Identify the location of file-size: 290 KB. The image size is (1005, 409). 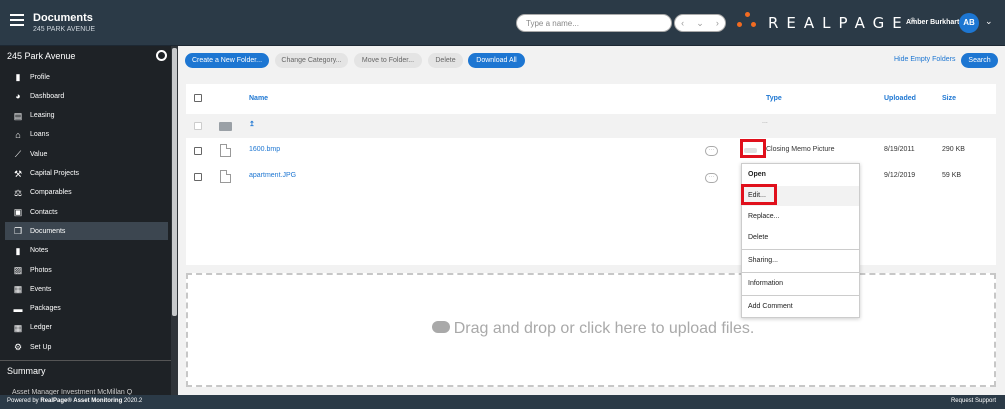
(953, 149).